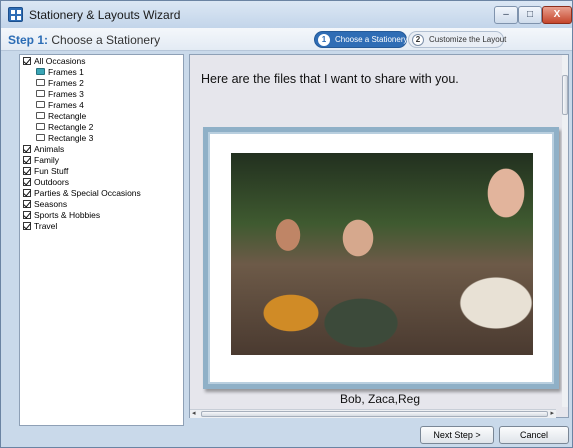  I want to click on tree-label: Frames 3, so click(66, 94).